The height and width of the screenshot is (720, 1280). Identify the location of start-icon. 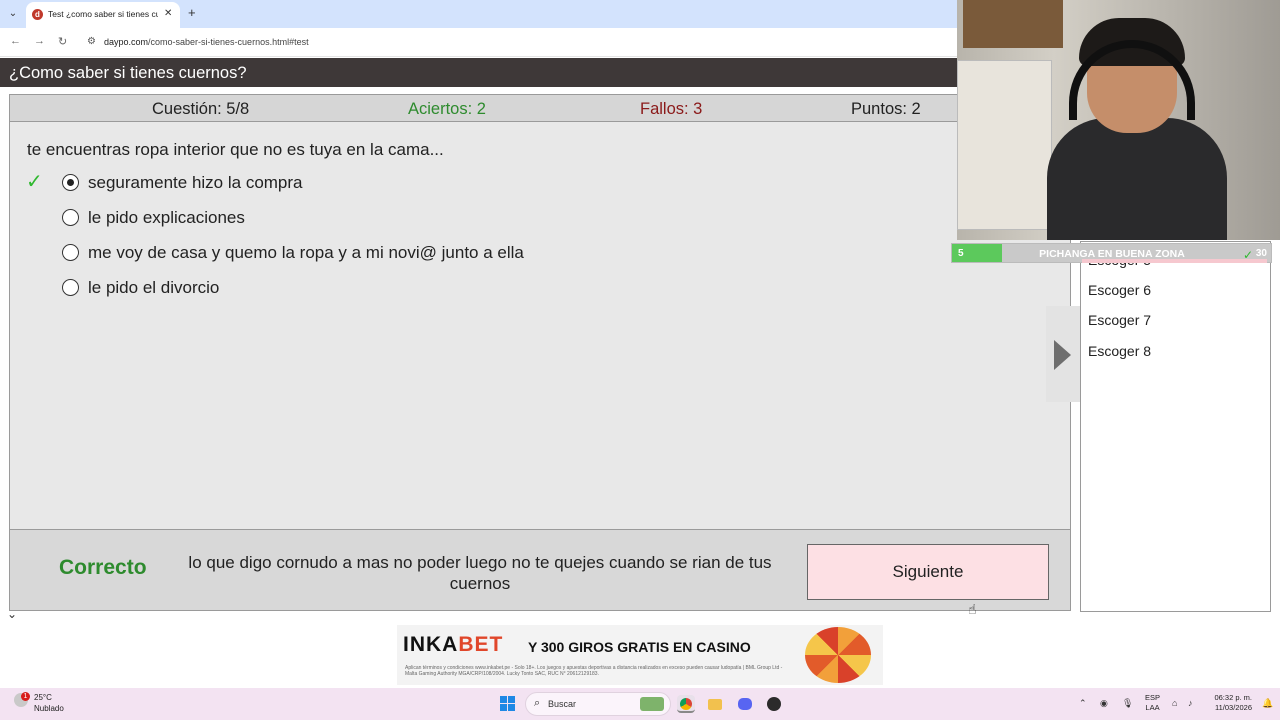
(507, 703).